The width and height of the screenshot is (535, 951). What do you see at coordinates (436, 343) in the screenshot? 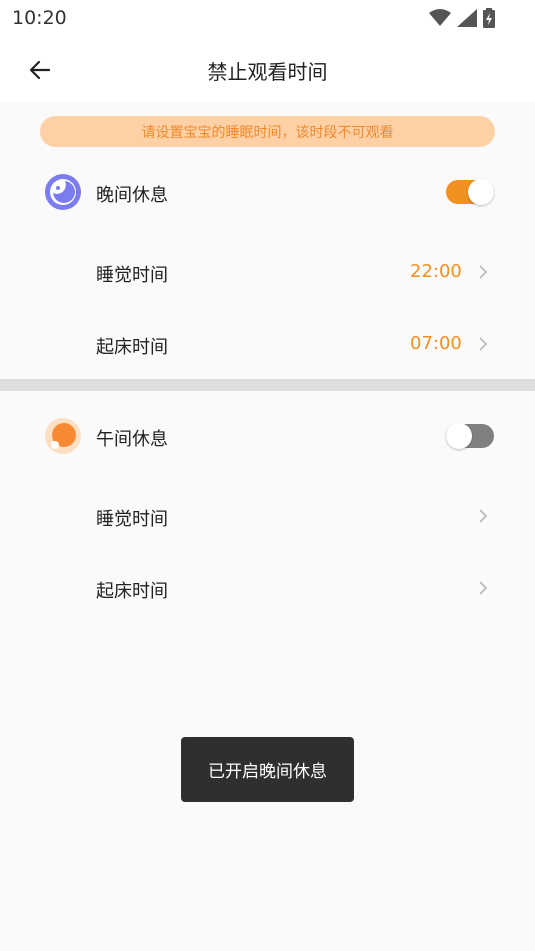
I see `night-wake-time-value: 07:00` at bounding box center [436, 343].